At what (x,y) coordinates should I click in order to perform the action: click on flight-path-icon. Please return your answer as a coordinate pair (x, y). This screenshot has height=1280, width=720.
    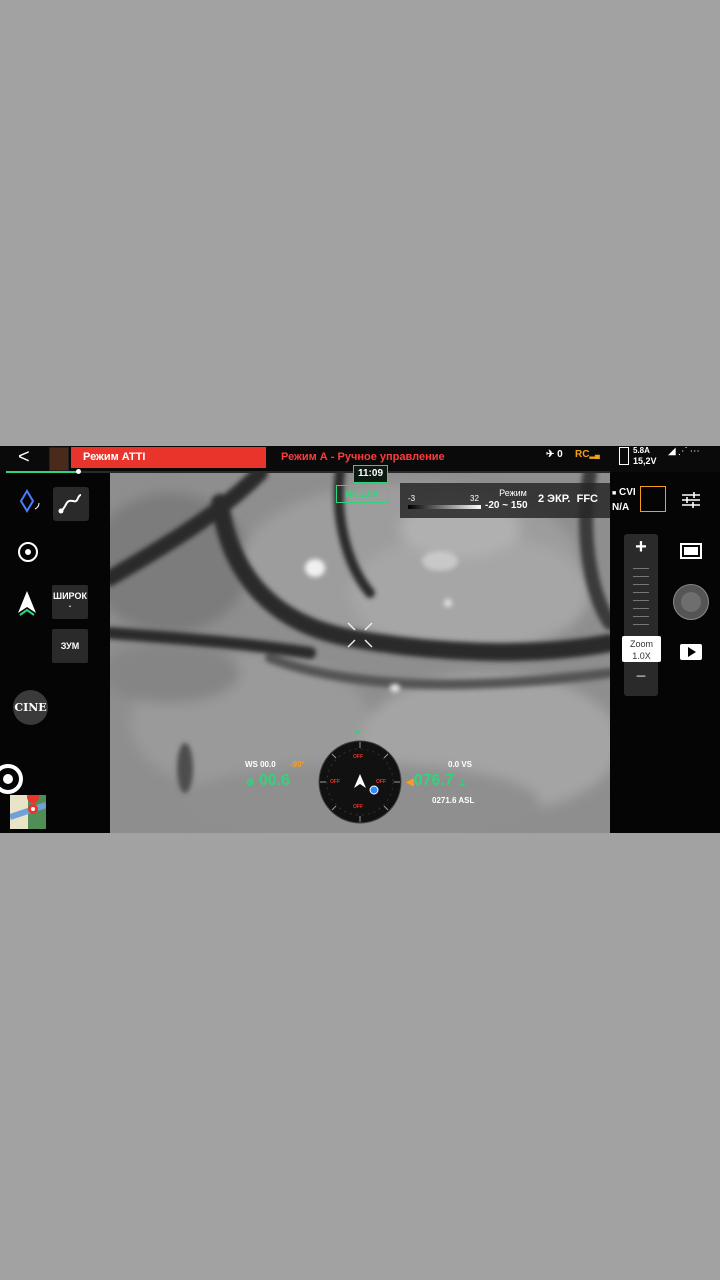
    Looking at the image, I should click on (71, 504).